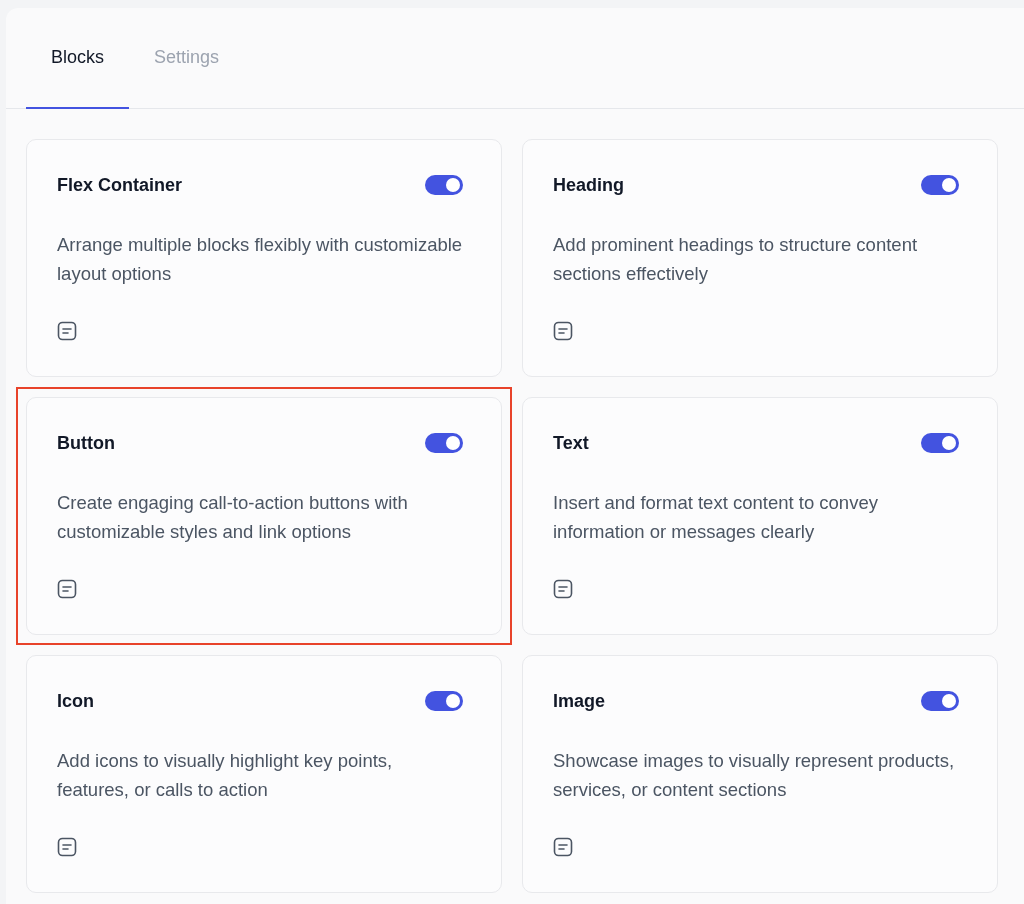 The image size is (1024, 904). What do you see at coordinates (579, 701) in the screenshot?
I see `block-title: Image` at bounding box center [579, 701].